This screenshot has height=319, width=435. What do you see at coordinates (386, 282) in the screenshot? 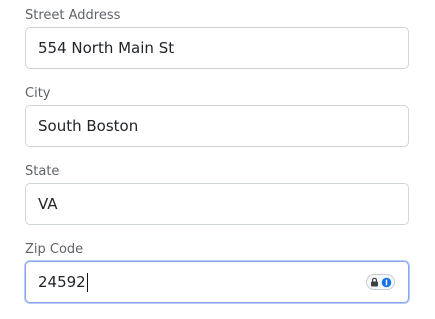
I see `info-circle-icon` at bounding box center [386, 282].